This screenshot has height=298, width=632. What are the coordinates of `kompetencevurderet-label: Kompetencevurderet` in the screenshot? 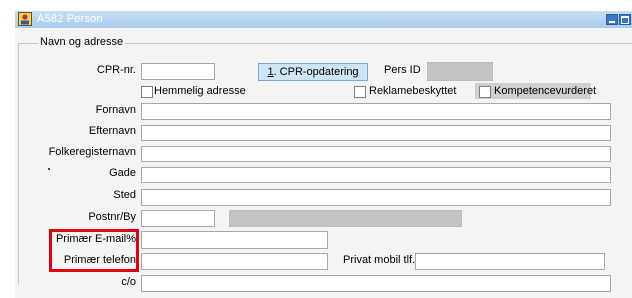 It's located at (545, 91).